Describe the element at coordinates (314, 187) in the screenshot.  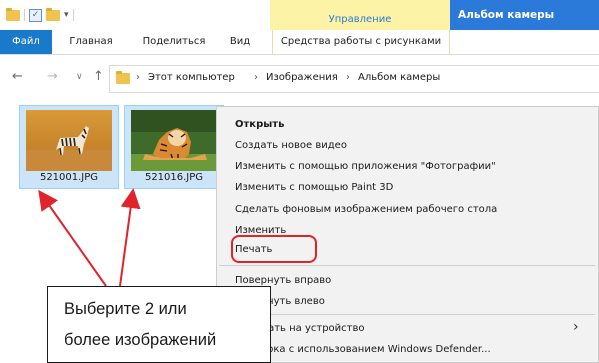
I see `menu-item-edit-paint3d: Изменить с помощью Paint 3D` at that location.